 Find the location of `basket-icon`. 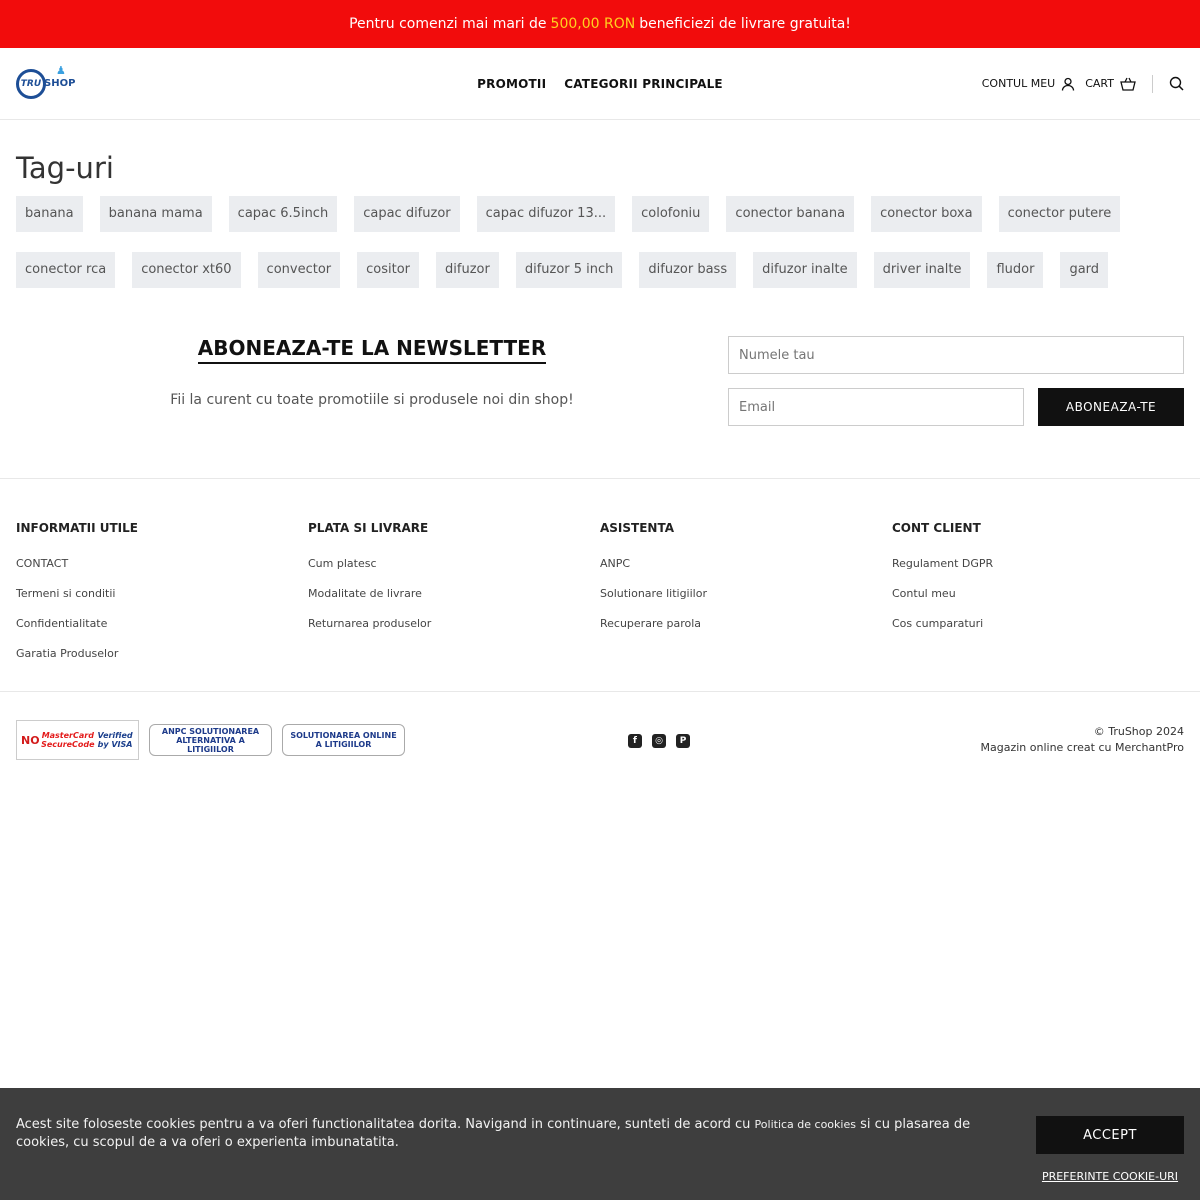

basket-icon is located at coordinates (1128, 84).